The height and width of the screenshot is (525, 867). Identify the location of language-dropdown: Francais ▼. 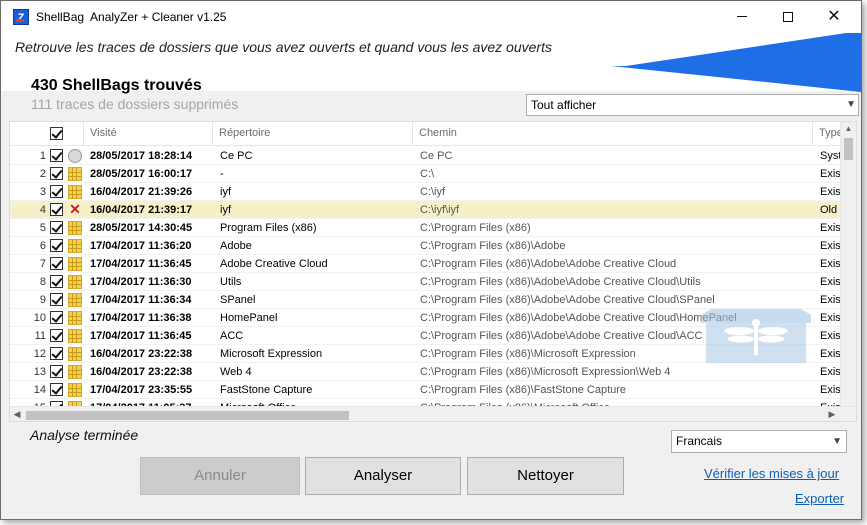
(759, 441).